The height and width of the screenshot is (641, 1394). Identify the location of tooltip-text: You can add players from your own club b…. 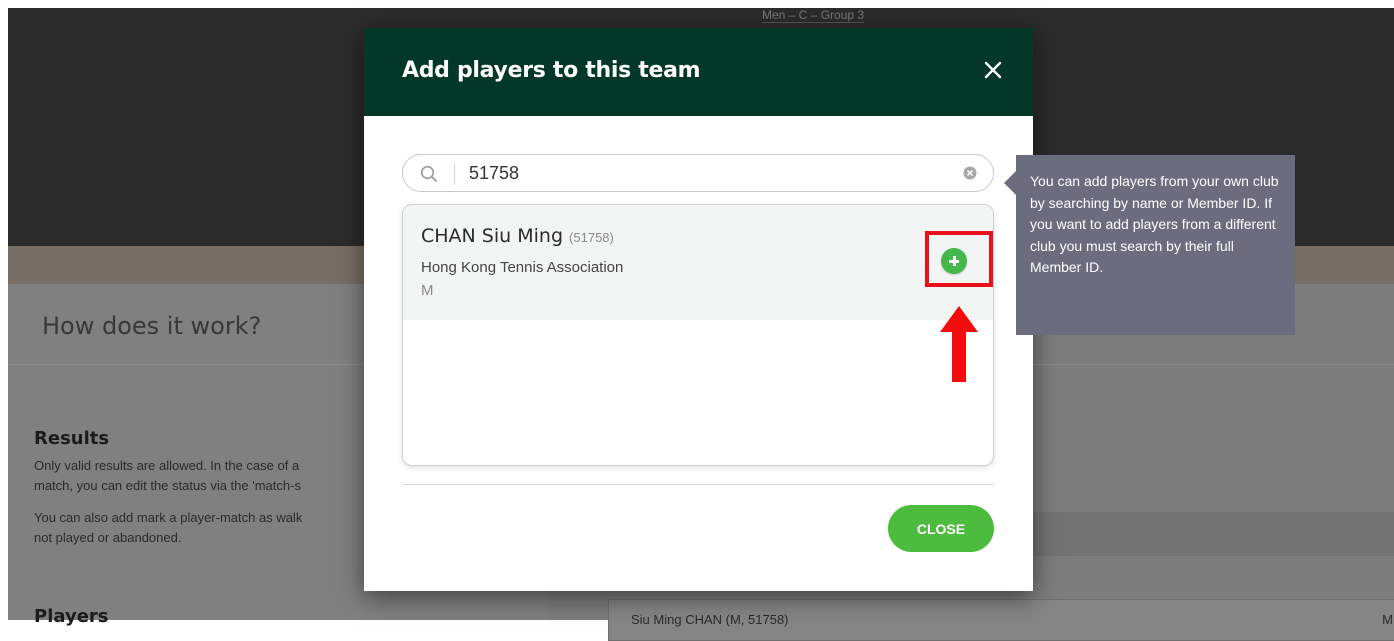
(1154, 224).